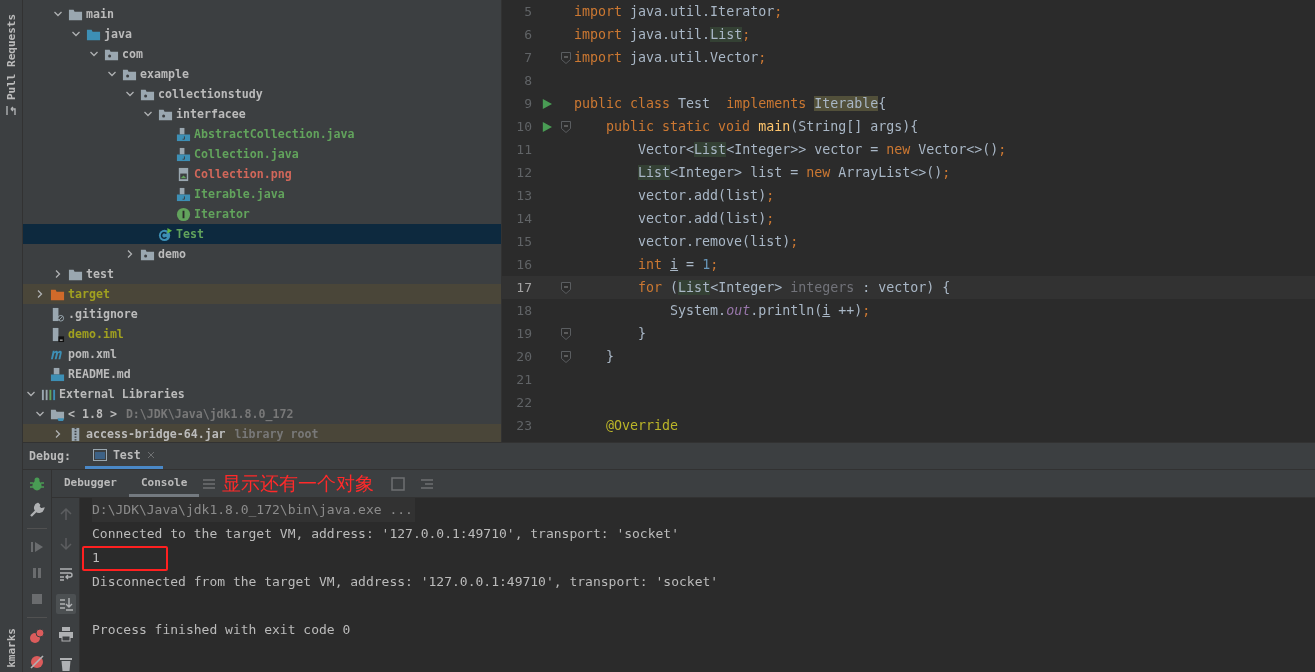 The image size is (1315, 672). Describe the element at coordinates (89, 294) in the screenshot. I see `file-name: target` at that location.